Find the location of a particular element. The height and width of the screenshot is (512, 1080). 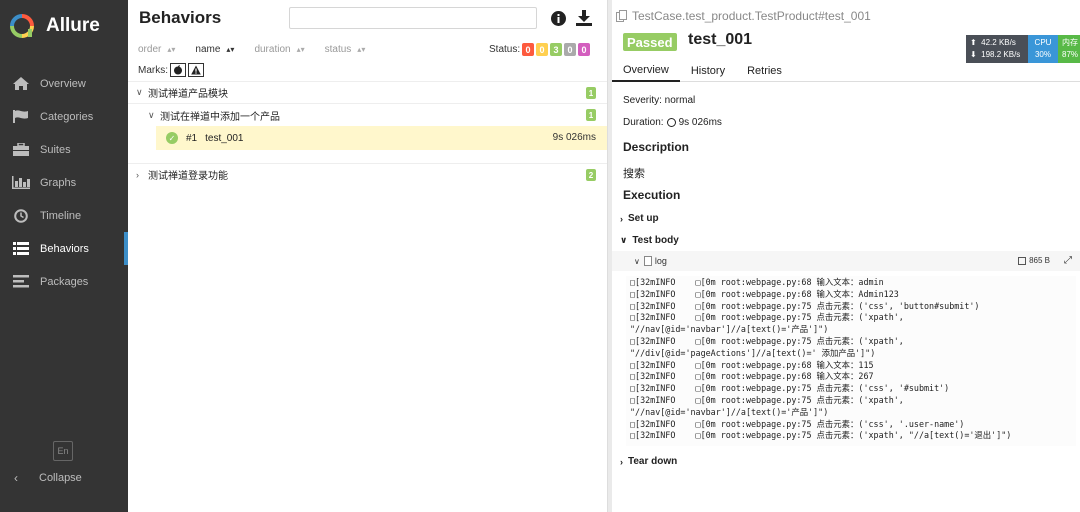

stage-setup: › Set up is located at coordinates (639, 218).